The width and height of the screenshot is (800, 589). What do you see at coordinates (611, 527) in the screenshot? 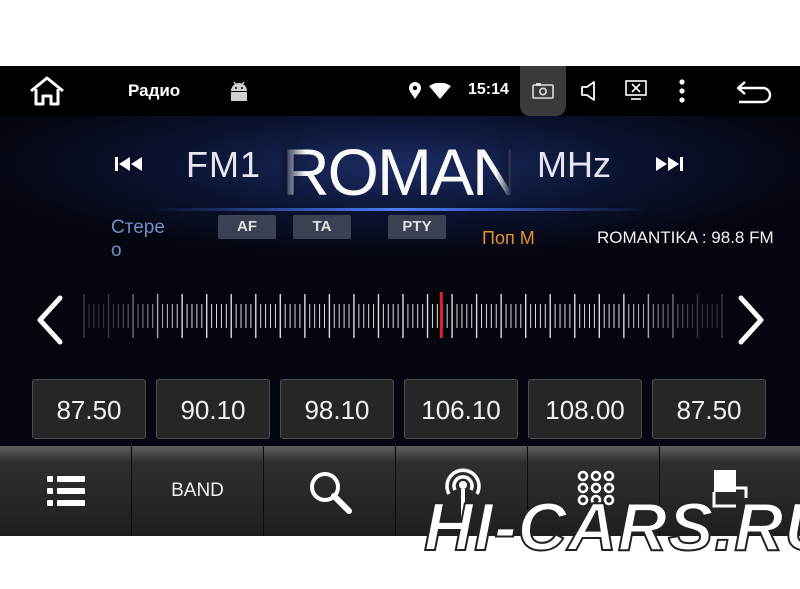
I see `watermark-text: HI-CARS.RU` at bounding box center [611, 527].